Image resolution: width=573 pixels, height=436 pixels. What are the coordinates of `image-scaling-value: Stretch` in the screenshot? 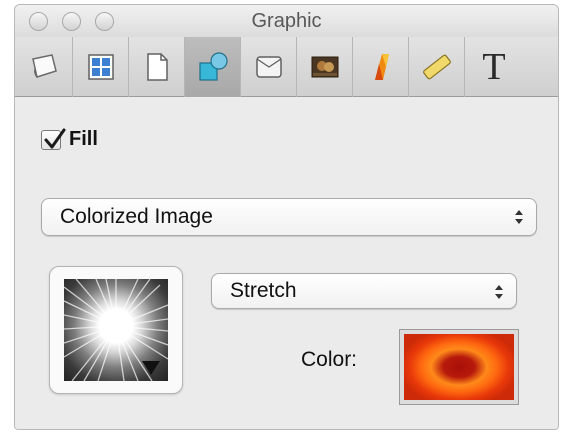 It's located at (263, 290).